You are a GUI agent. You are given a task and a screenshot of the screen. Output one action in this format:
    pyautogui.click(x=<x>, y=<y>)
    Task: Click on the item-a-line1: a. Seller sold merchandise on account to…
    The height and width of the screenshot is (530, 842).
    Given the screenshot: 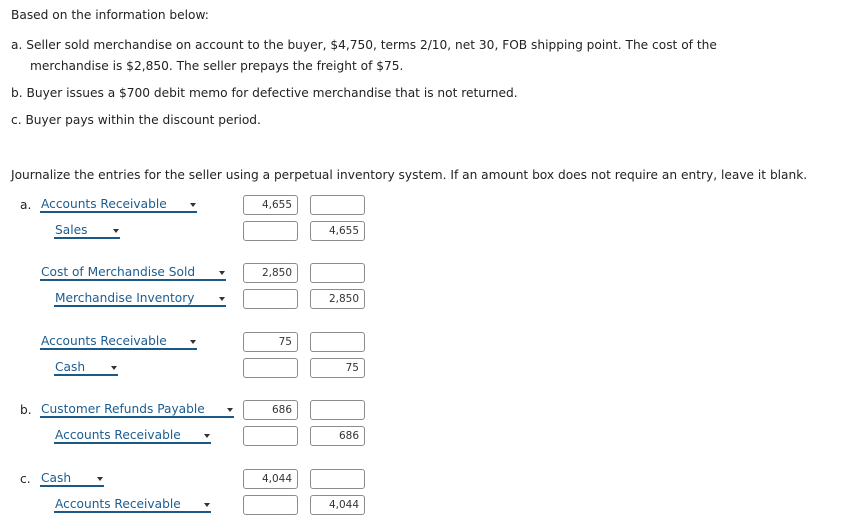 What is the action you would take?
    pyautogui.click(x=364, y=45)
    